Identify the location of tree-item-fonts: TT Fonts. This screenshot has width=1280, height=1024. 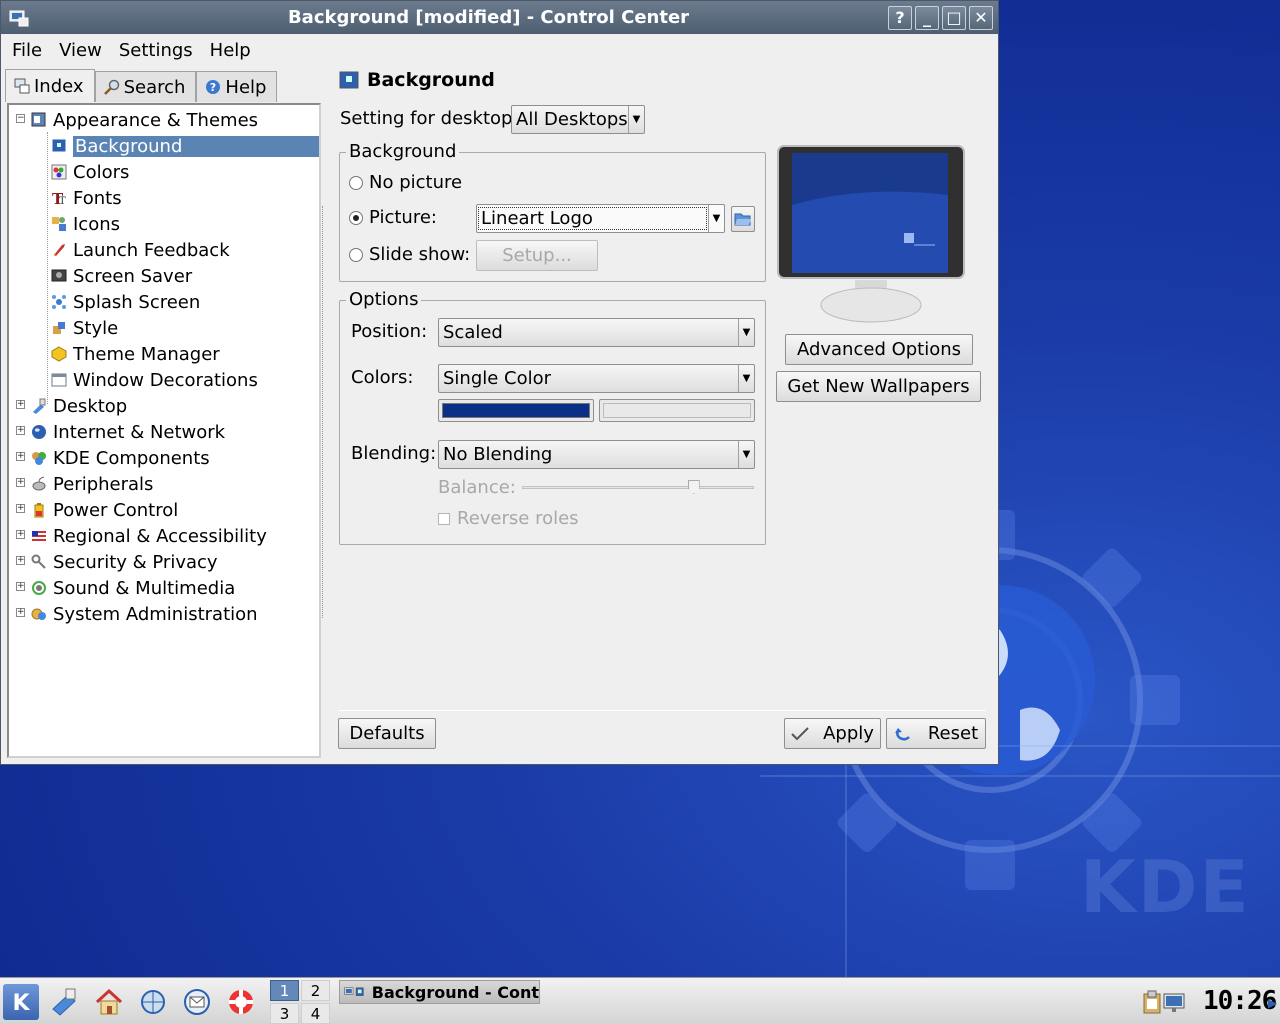
(86, 198).